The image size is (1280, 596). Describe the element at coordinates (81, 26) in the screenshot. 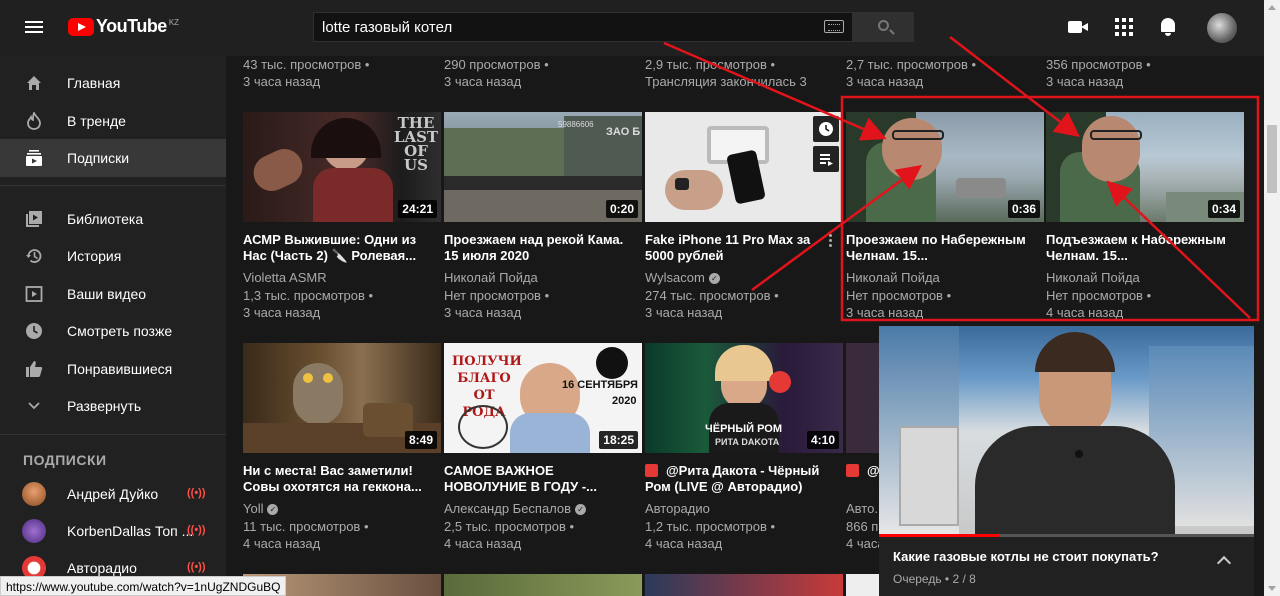

I see `youtube-play-icon` at that location.